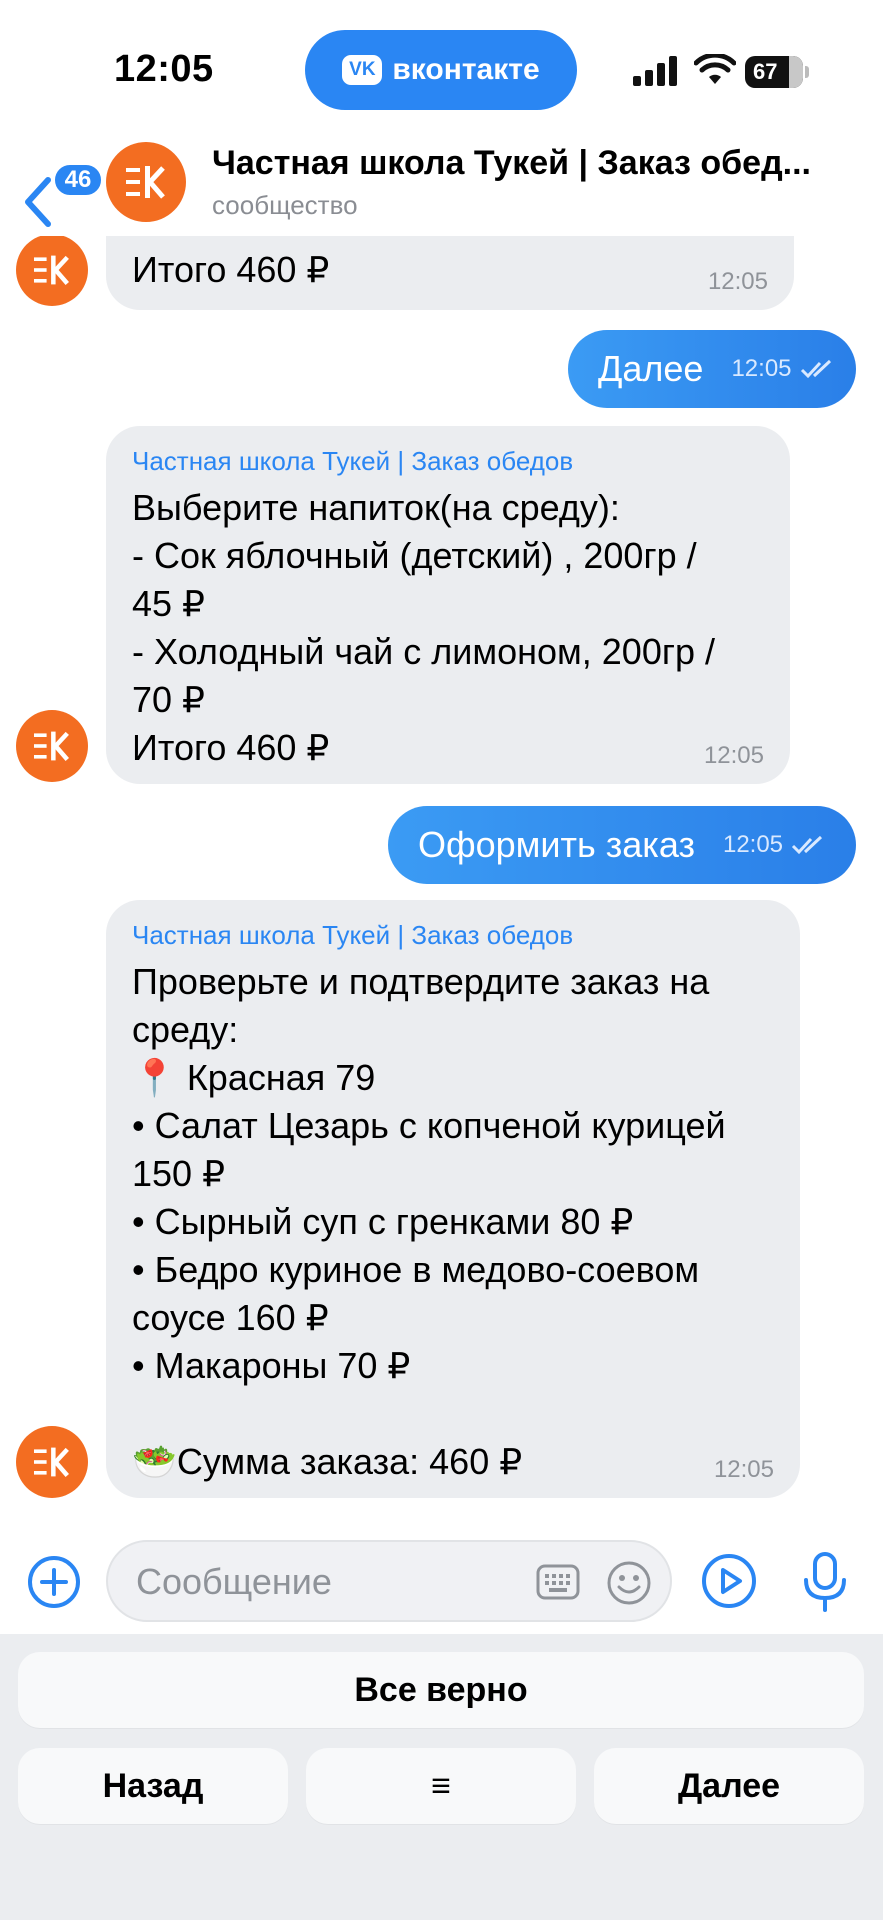  What do you see at coordinates (466, 69) in the screenshot?
I see `vk-app-name: вконтакте` at bounding box center [466, 69].